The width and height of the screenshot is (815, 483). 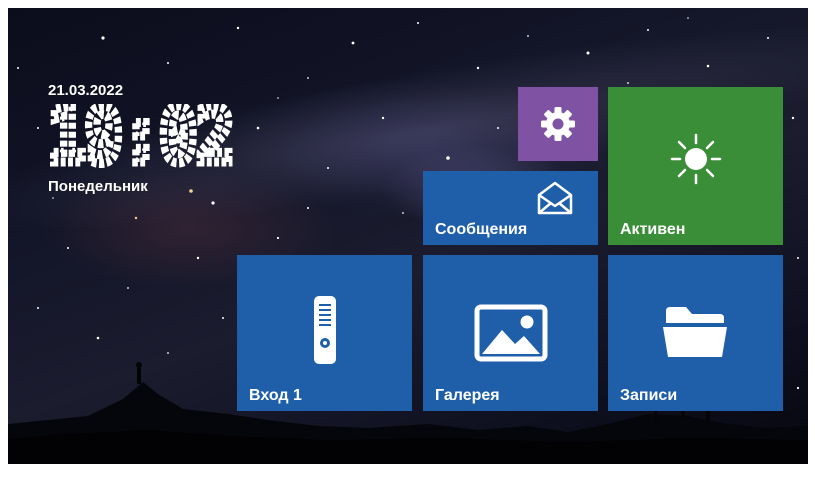 I want to click on clock-weekday: Понедельник, so click(x=98, y=186).